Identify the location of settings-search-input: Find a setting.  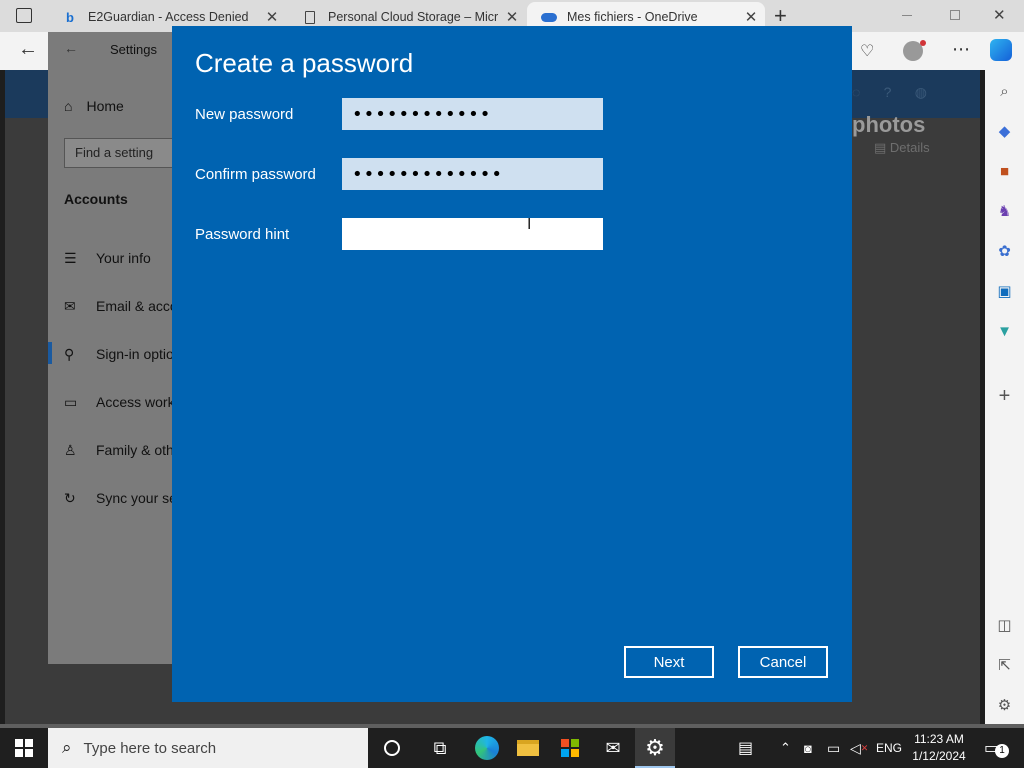
(119, 153).